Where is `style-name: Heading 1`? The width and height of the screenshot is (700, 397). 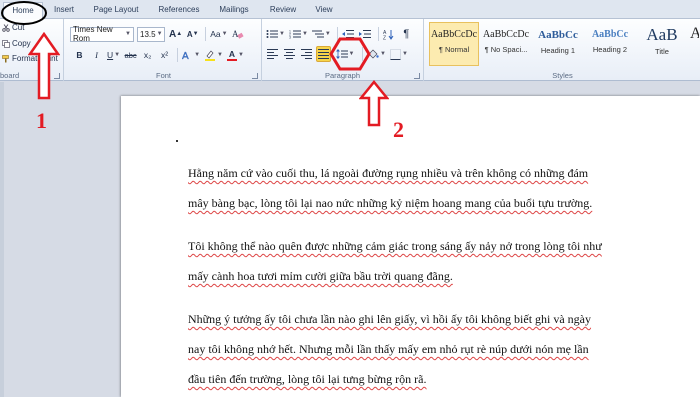
style-name: Heading 1 is located at coordinates (558, 50).